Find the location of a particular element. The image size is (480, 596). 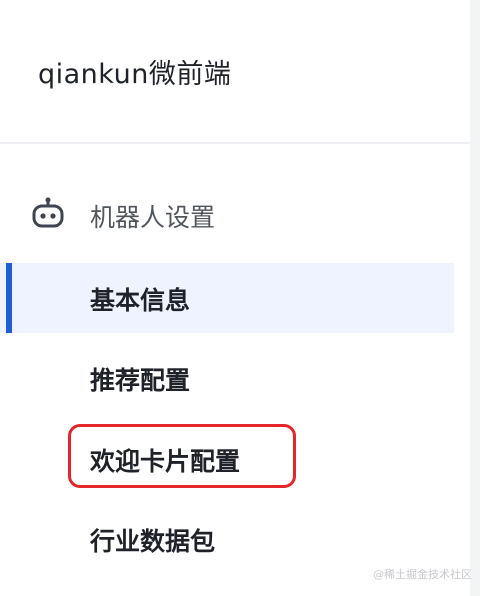

menu-item-recommend-config: 推荐配置 is located at coordinates (227, 378).